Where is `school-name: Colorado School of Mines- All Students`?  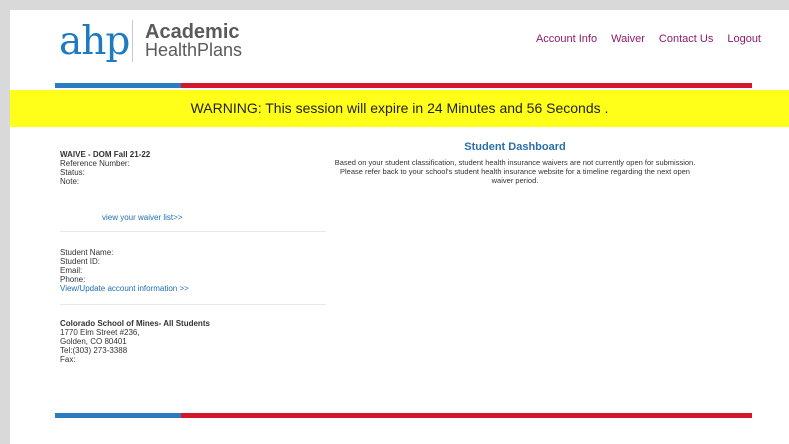 school-name: Colorado School of Mines- All Students is located at coordinates (135, 323).